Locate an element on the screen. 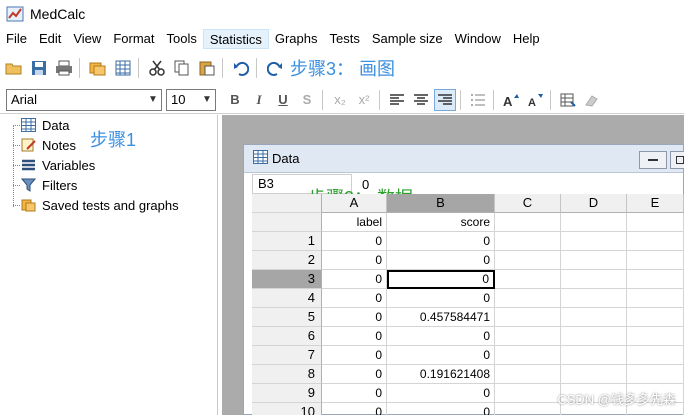 The height and width of the screenshot is (415, 684). row-header: 7 is located at coordinates (287, 355).